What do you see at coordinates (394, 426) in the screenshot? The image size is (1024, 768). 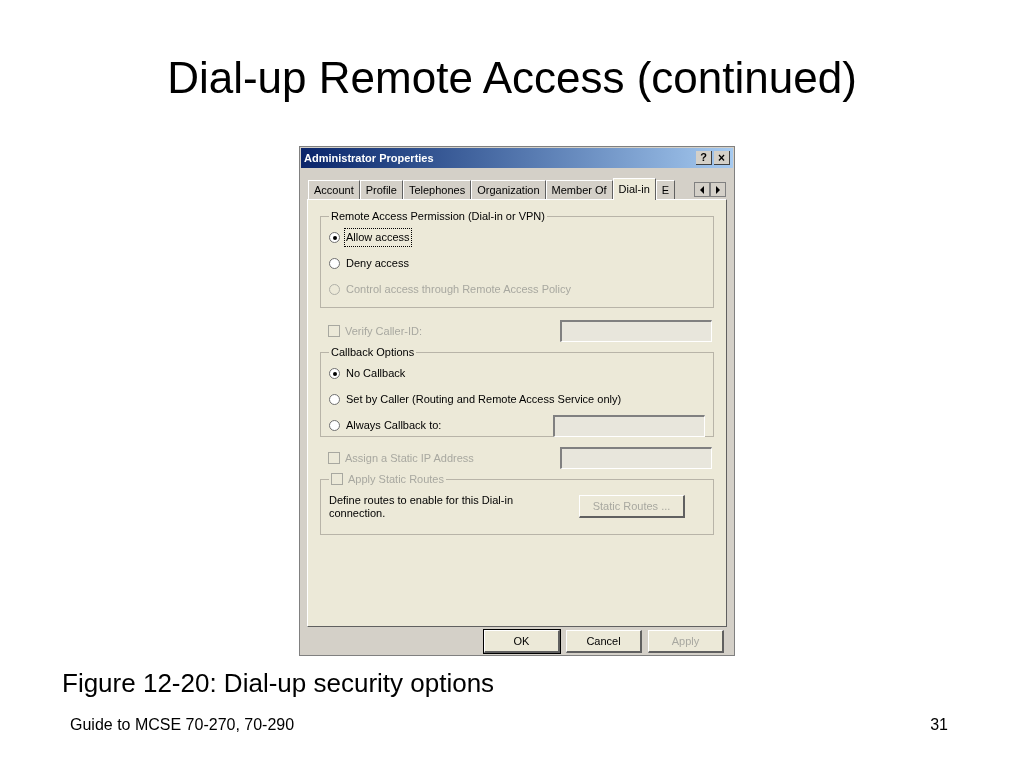 I see `radio-label: Always Callback to:` at bounding box center [394, 426].